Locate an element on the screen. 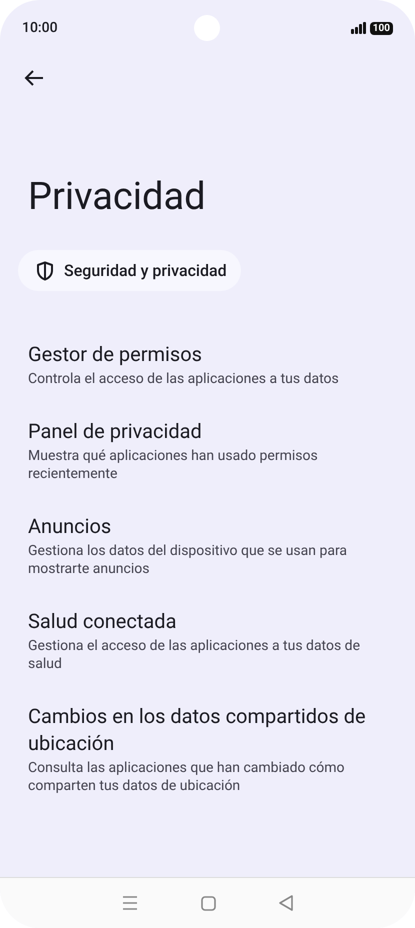 The height and width of the screenshot is (928, 415). home-icon is located at coordinates (208, 903).